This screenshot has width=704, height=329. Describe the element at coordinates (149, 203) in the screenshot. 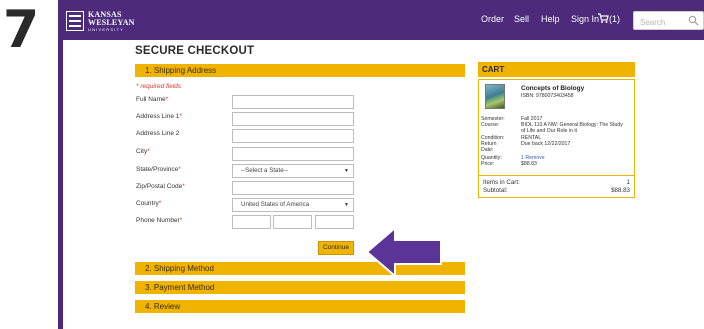

I see `label-country: Country*` at that location.